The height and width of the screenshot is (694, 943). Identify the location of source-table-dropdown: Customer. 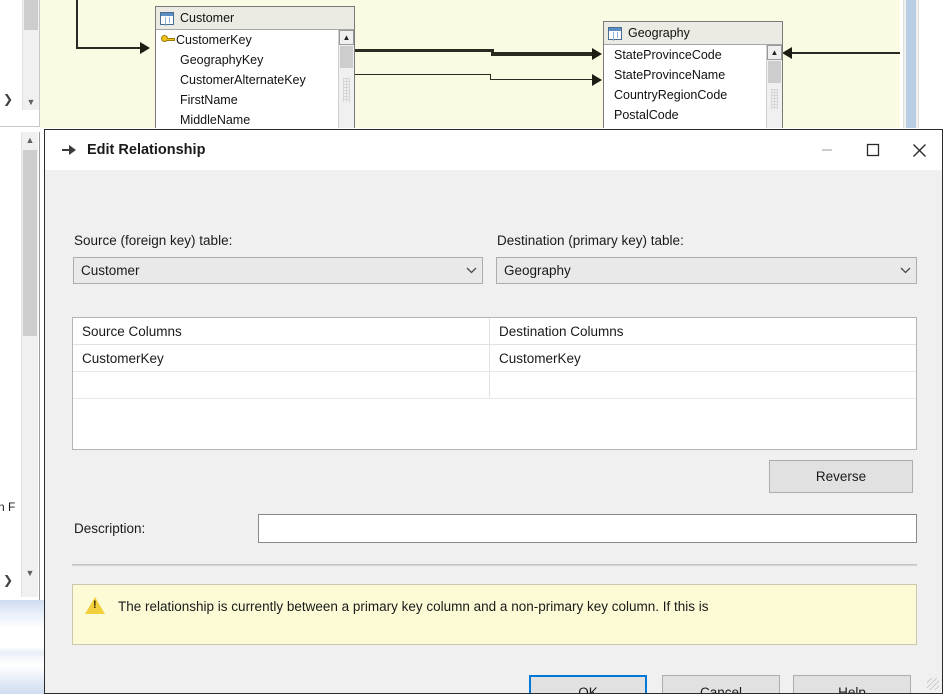
(278, 270).